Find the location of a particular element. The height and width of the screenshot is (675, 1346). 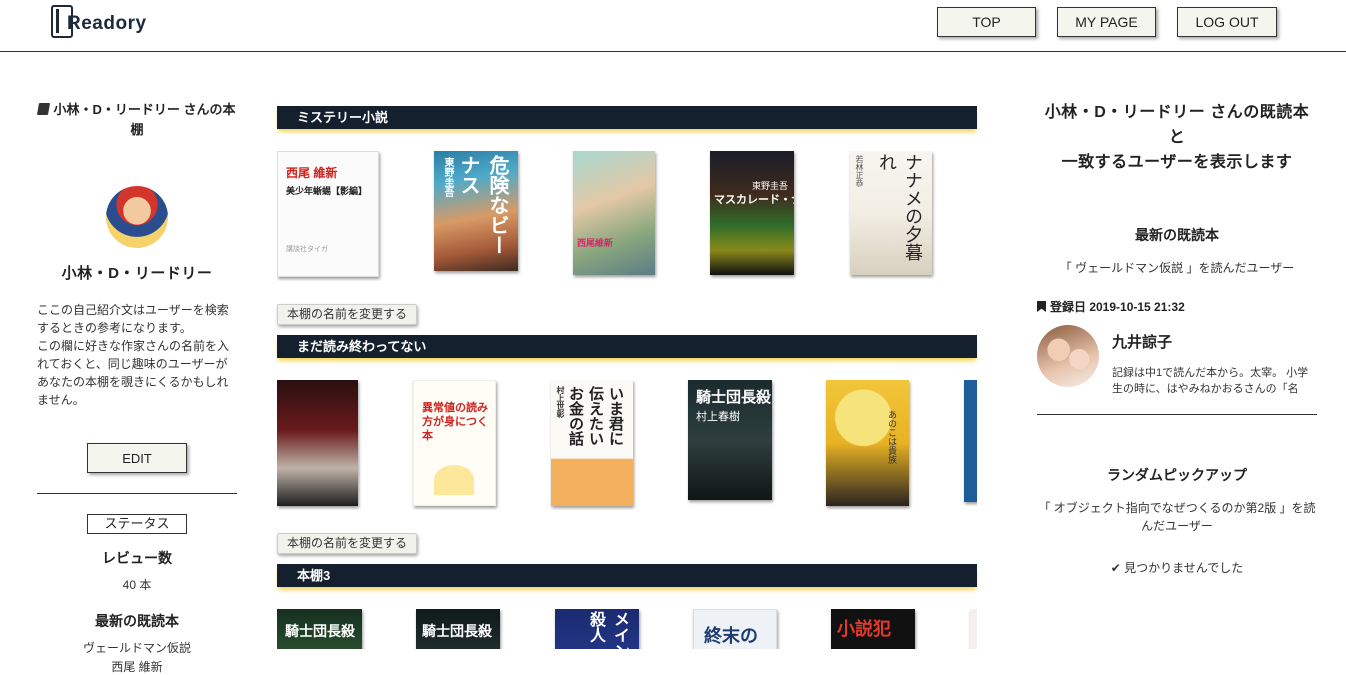

book-title: 小説犯 is located at coordinates (864, 629).